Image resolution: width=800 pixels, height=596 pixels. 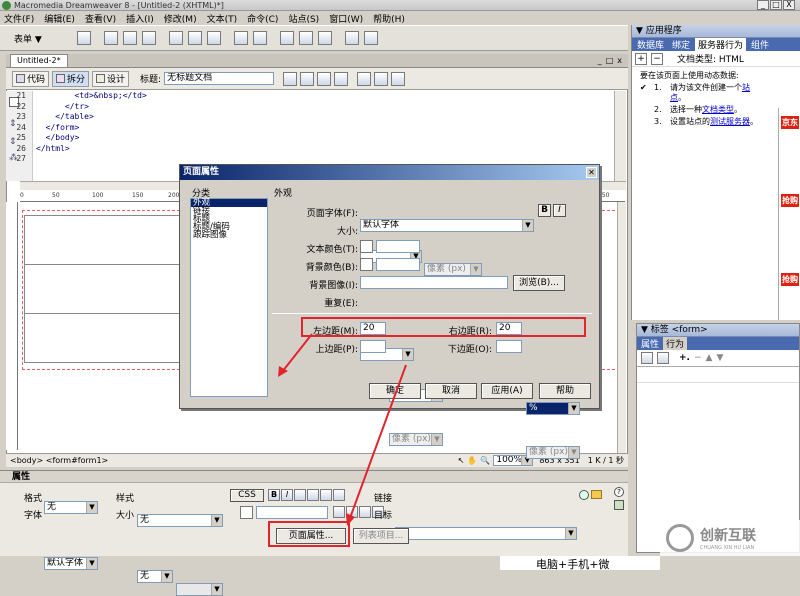 What do you see at coordinates (718, 330) in the screenshot?
I see `tag-panel-header: ▼ 标签 <form>` at bounding box center [718, 330].